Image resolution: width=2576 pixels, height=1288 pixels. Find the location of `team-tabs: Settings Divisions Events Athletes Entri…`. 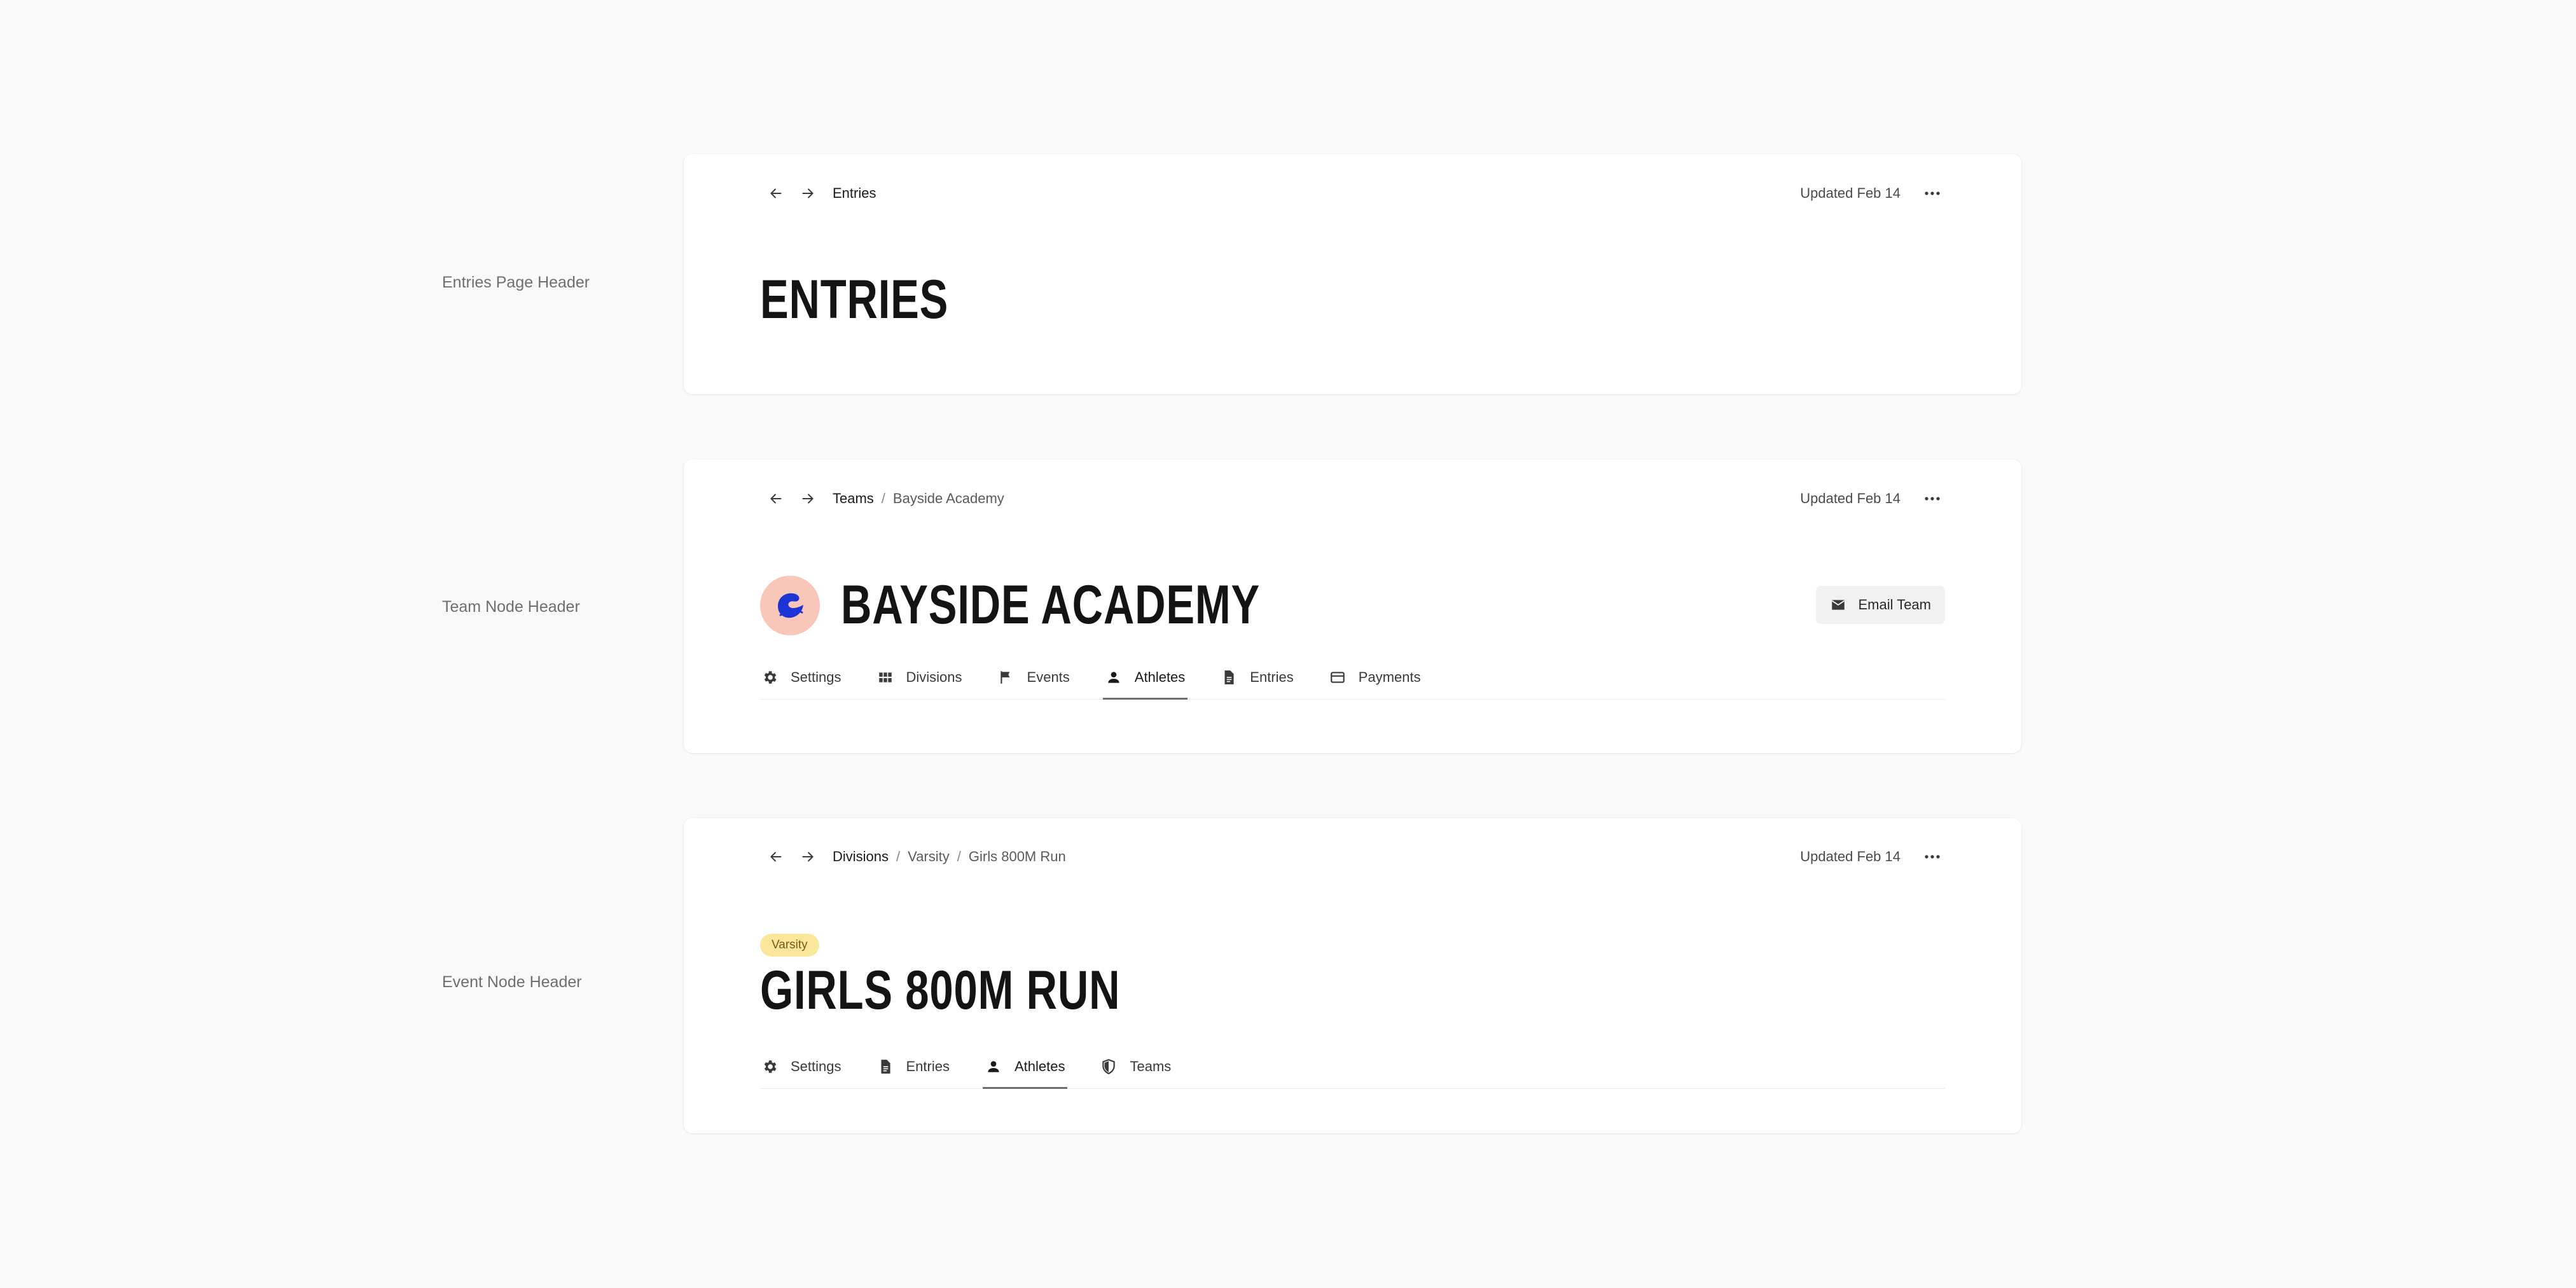

team-tabs: Settings Divisions Events Athletes Entri… is located at coordinates (1352, 678).